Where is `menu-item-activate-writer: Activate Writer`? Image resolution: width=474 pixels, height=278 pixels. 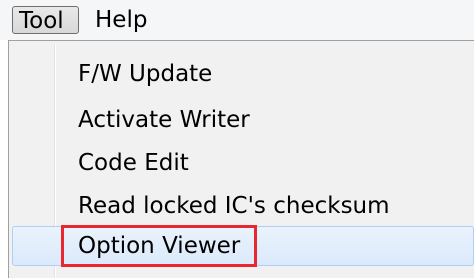
menu-item-activate-writer: Activate Writer is located at coordinates (243, 120).